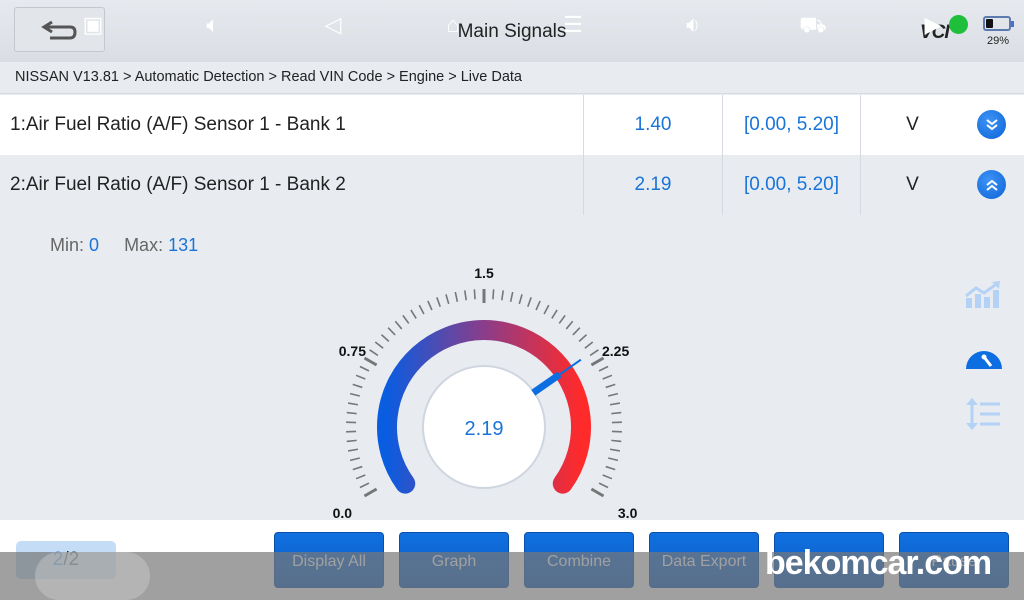 This screenshot has height=600, width=1024. What do you see at coordinates (984, 354) in the screenshot?
I see `gauge-icon` at bounding box center [984, 354].